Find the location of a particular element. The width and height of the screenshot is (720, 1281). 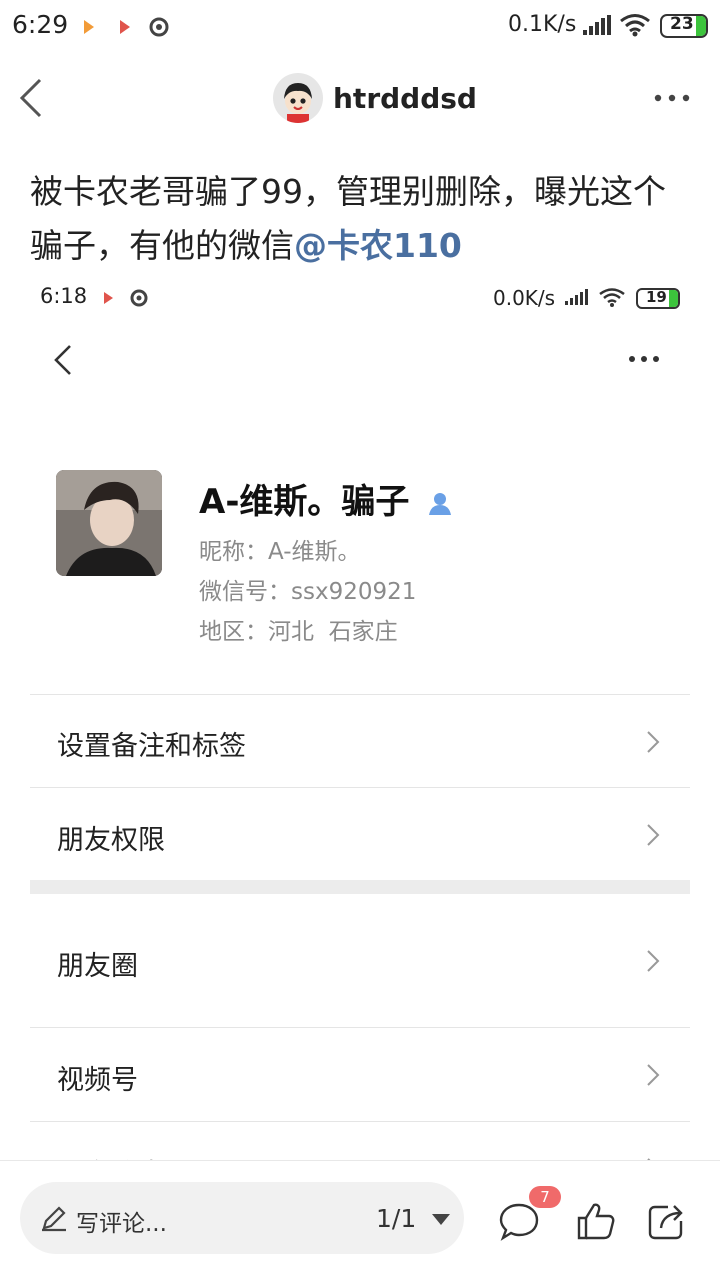

contact-display-name: A-维斯。骗子 is located at coordinates (326, 498).